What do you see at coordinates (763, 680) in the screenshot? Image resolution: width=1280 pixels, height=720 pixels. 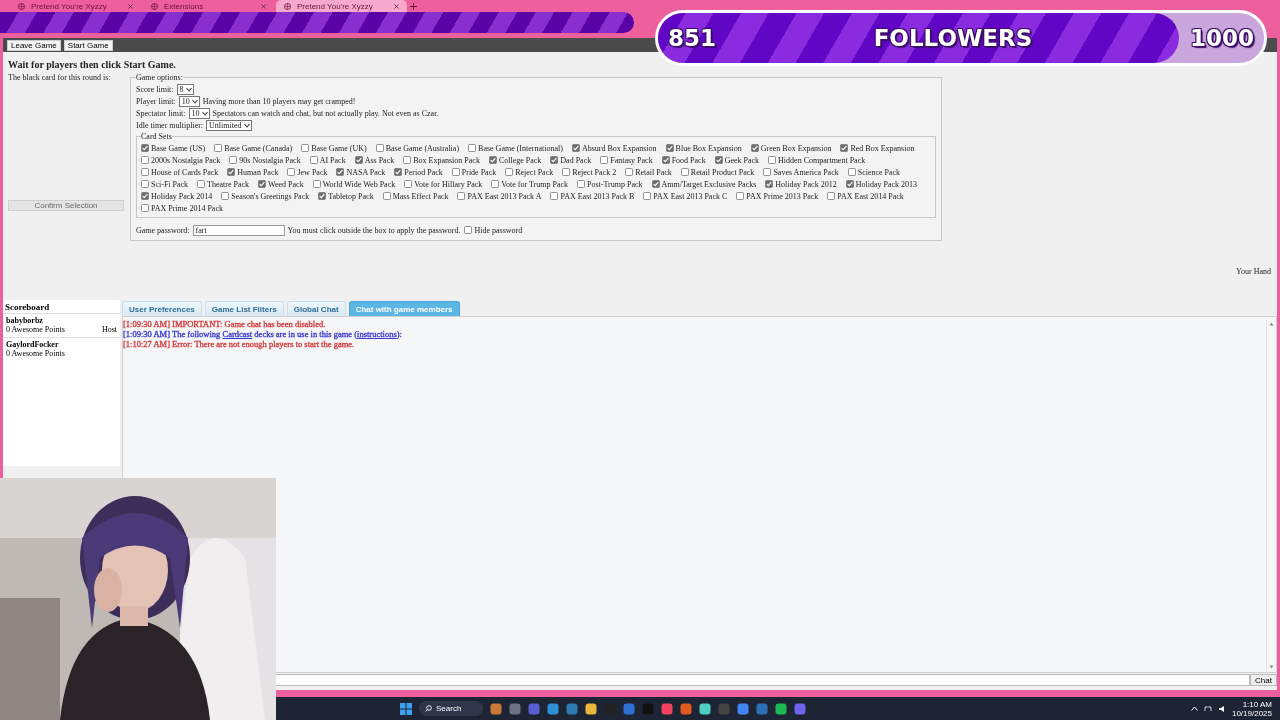 I see `chat-input` at bounding box center [763, 680].